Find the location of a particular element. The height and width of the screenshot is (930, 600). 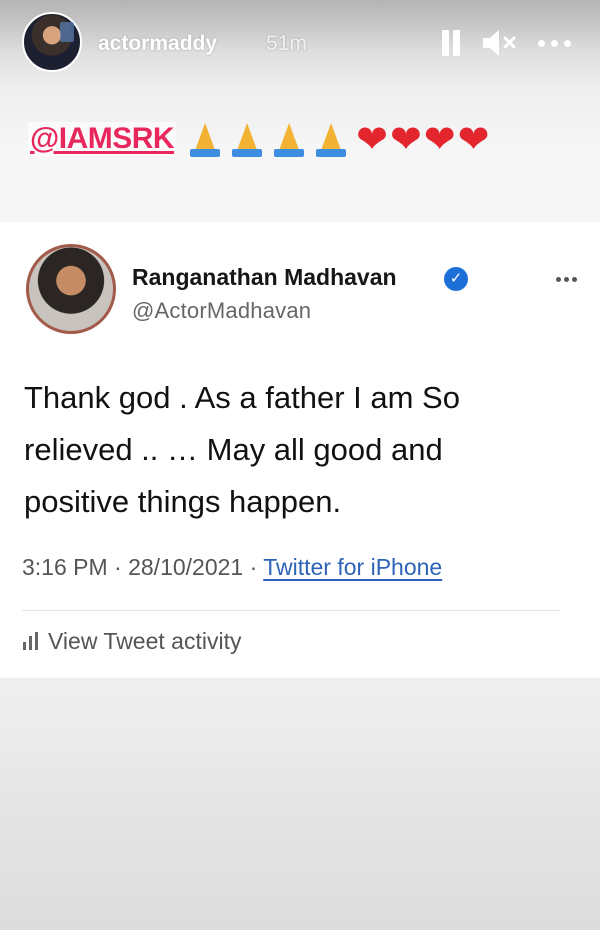

tweet-timestamp: 3:16 PM · 28/10/2021 · is located at coordinates (143, 567).